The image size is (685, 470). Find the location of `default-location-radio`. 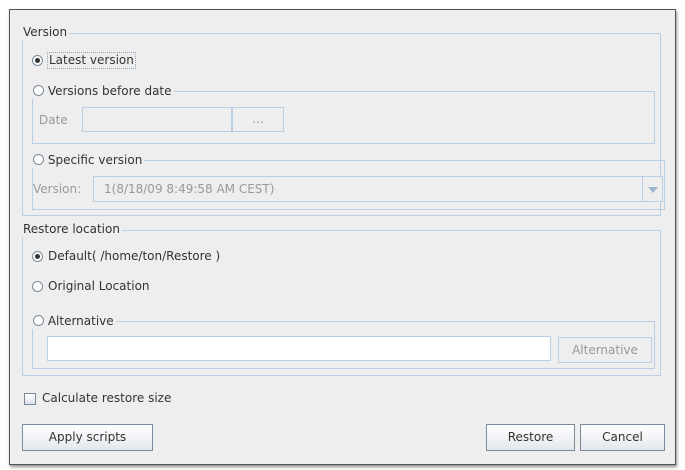

default-location-radio is located at coordinates (37, 256).